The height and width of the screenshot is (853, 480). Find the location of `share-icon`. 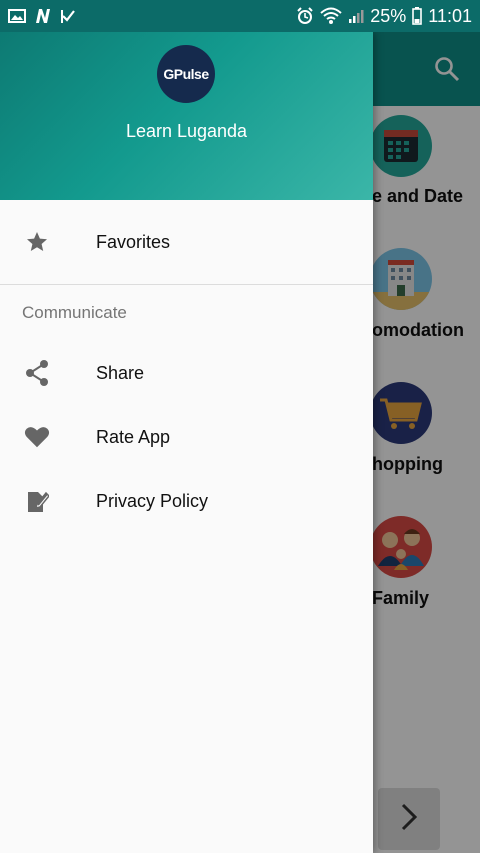

share-icon is located at coordinates (37, 373).